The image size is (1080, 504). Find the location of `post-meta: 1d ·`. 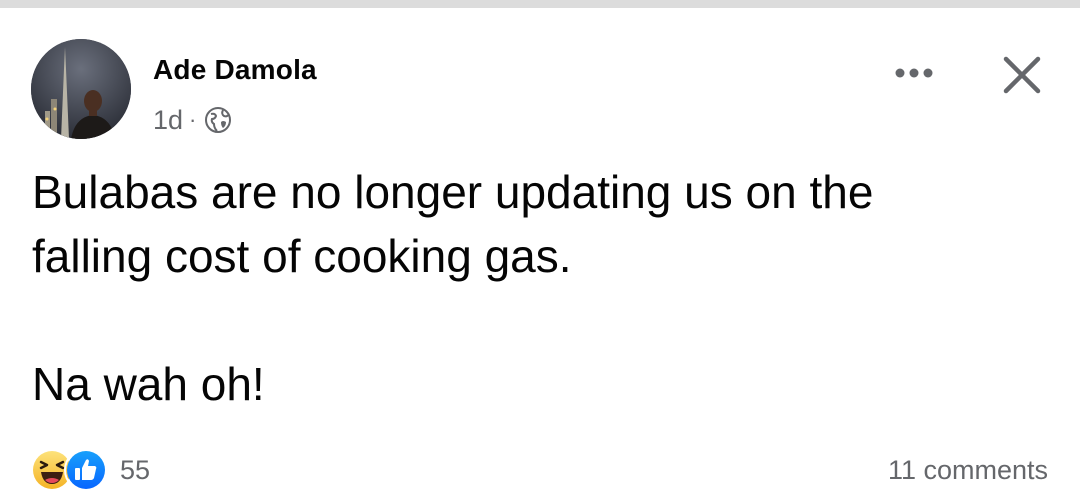

post-meta: 1d · is located at coordinates (192, 120).